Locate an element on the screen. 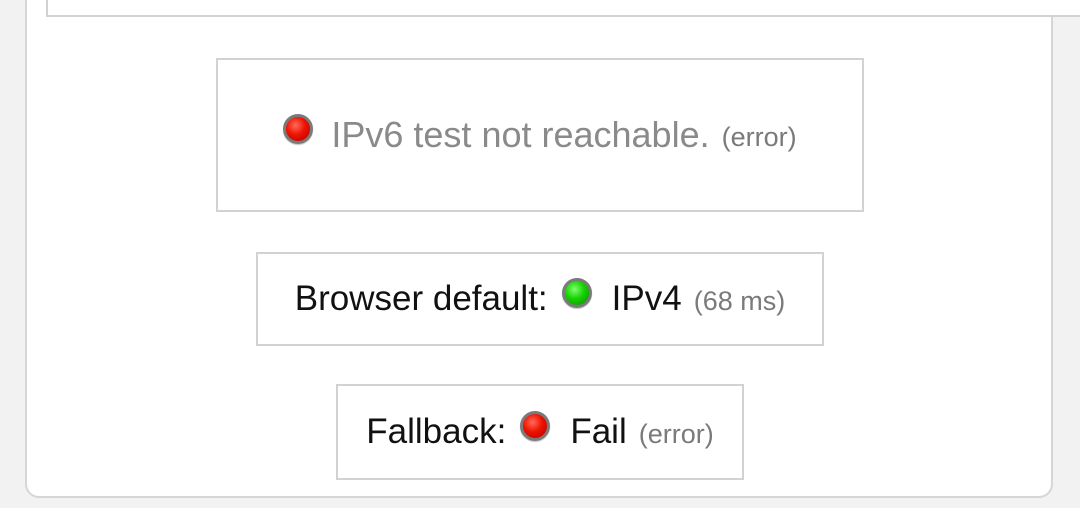 The height and width of the screenshot is (508, 1080). browser-default-label: Browser default: is located at coordinates (421, 298).